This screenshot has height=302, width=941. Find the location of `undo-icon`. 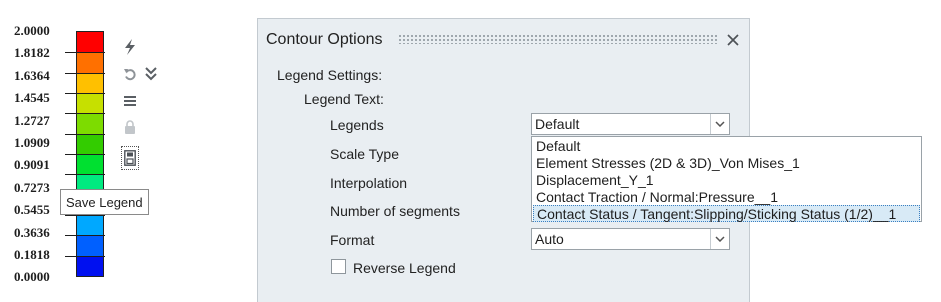

undo-icon is located at coordinates (130, 74).